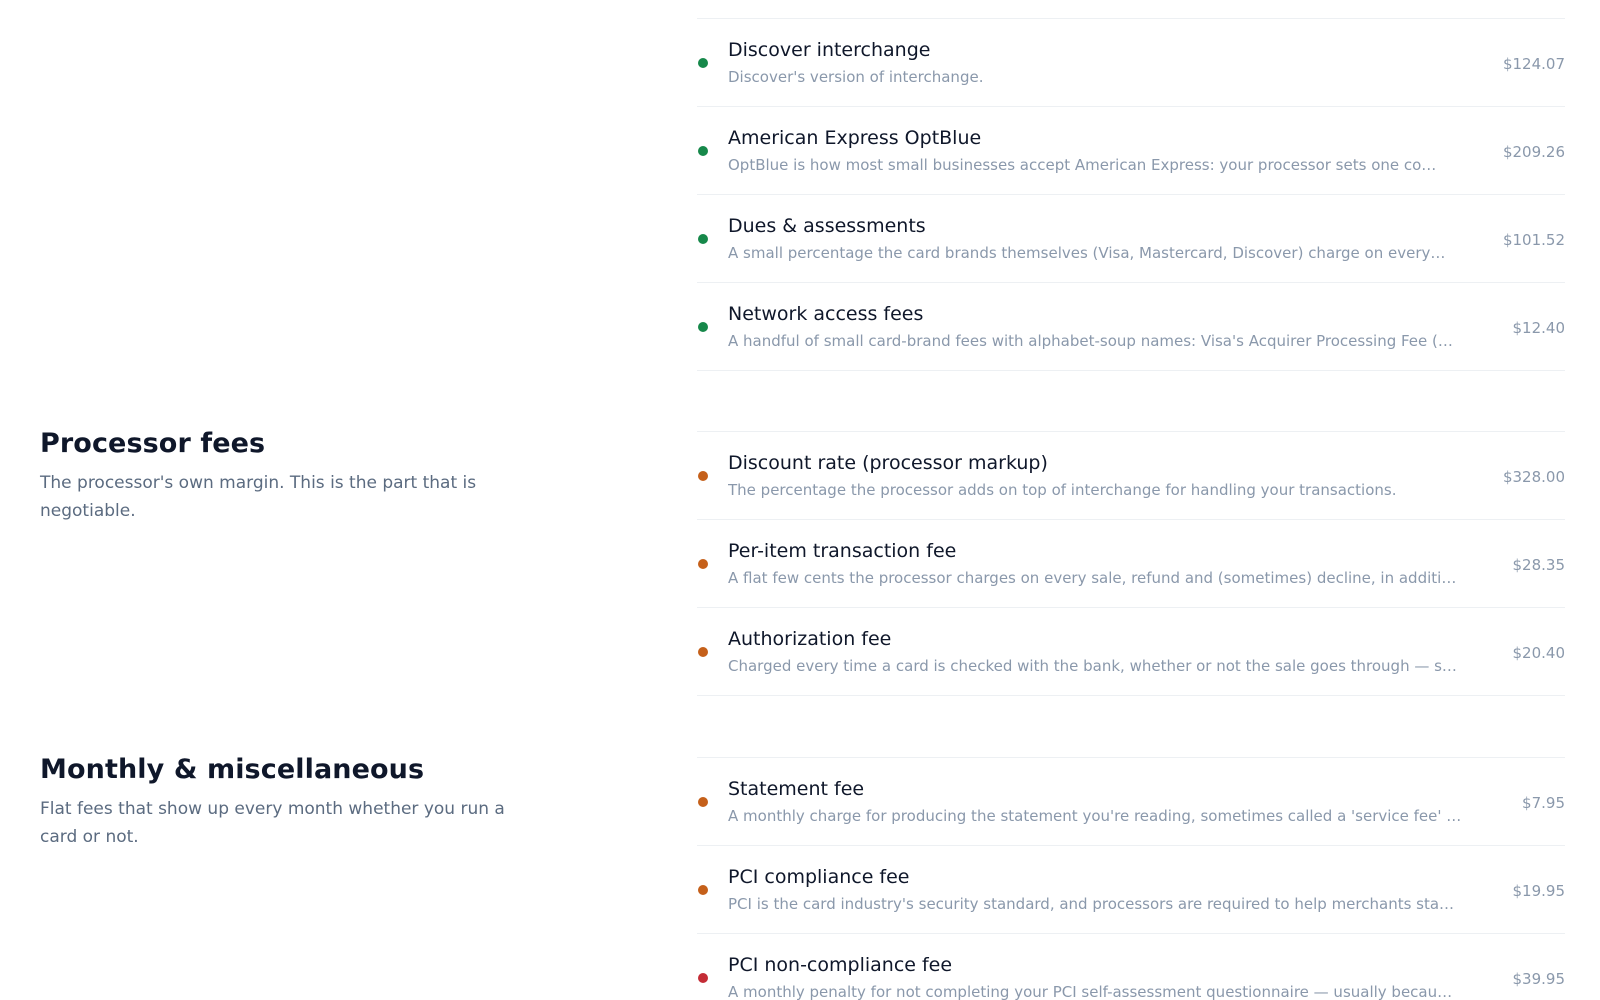 The width and height of the screenshot is (1600, 1000). What do you see at coordinates (840, 965) in the screenshot?
I see `fee-name: PCI non-compliance fee` at bounding box center [840, 965].